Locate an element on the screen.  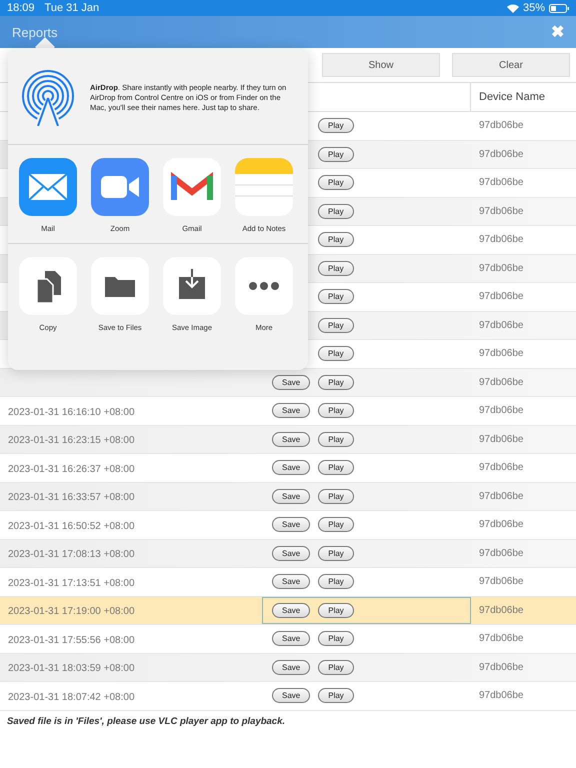
table-row: 2023-01-31 18:03:59 +08:00 Save Play 97db06be is located at coordinates (288, 668).